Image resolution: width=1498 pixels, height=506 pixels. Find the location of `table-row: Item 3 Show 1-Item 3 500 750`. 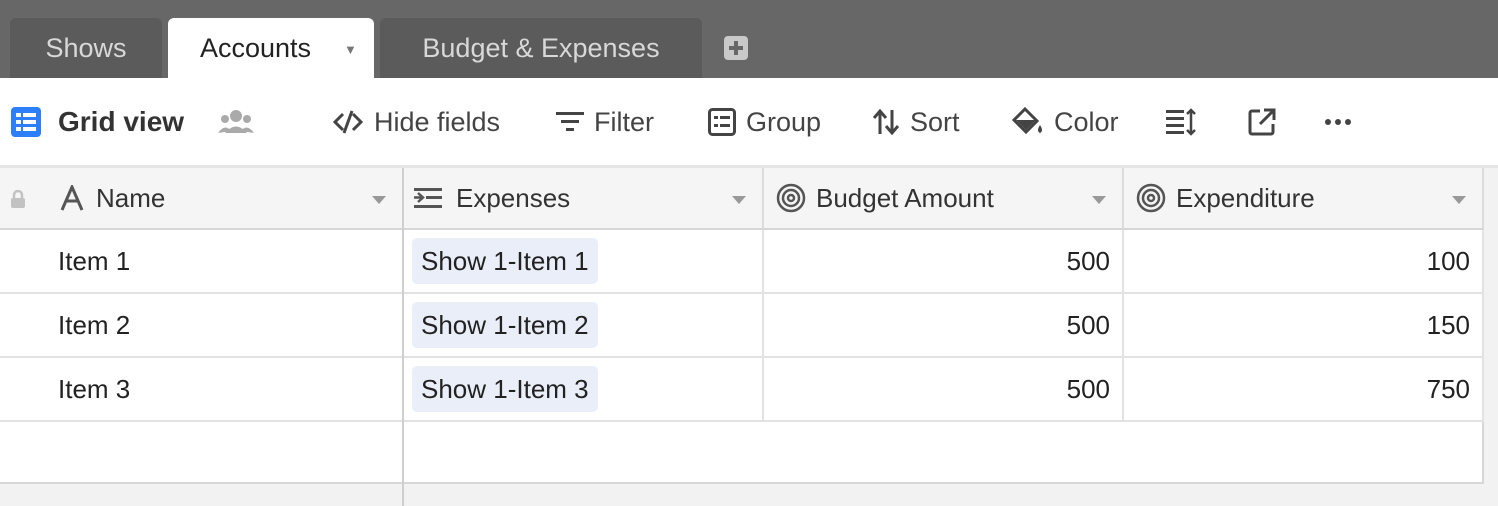

table-row: Item 3 Show 1-Item 3 500 750 is located at coordinates (742, 390).